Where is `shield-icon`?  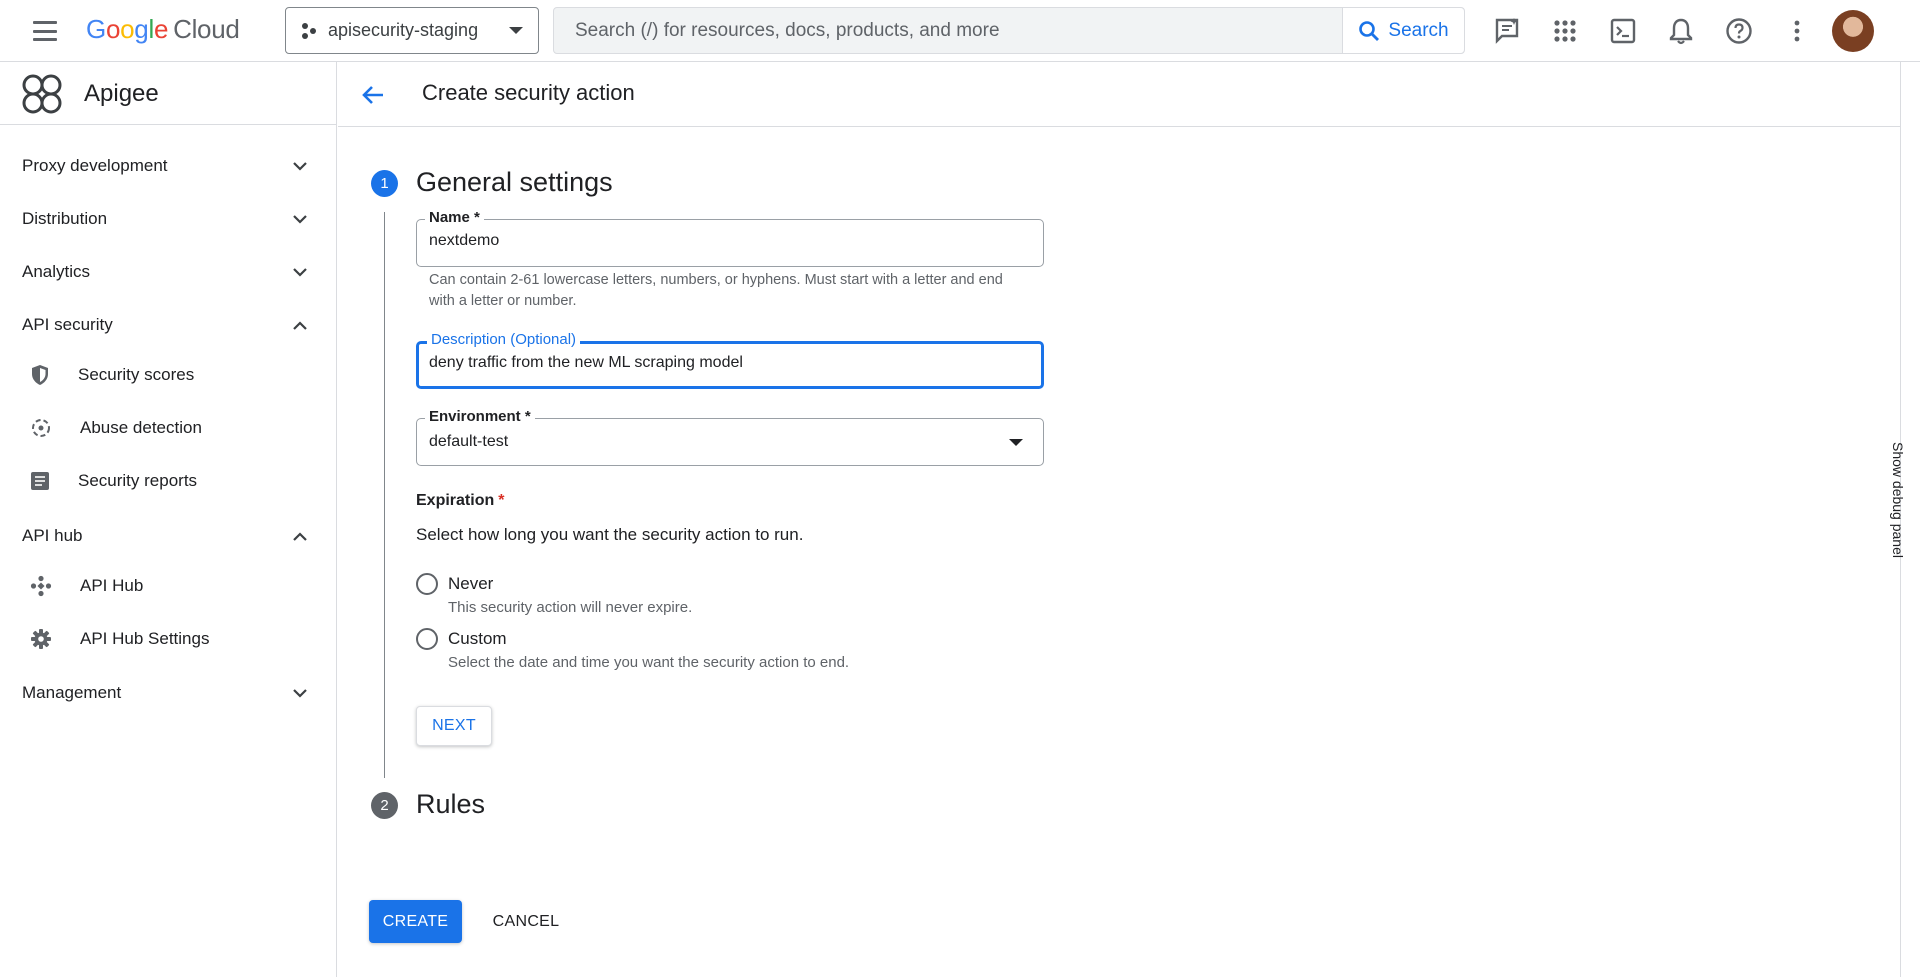 shield-icon is located at coordinates (40, 375).